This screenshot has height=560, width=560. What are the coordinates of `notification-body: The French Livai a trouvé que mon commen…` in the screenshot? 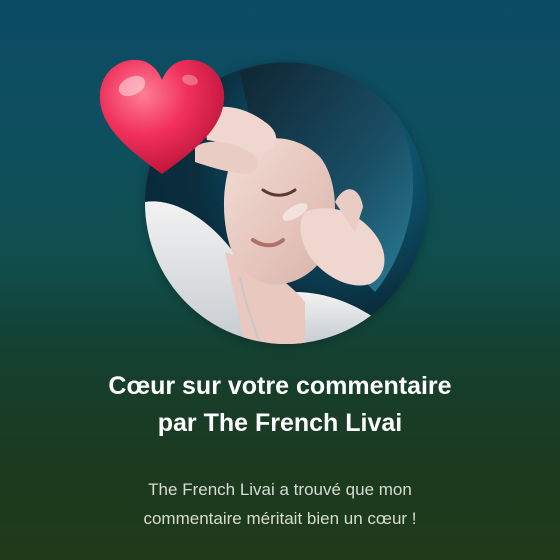 It's located at (280, 504).